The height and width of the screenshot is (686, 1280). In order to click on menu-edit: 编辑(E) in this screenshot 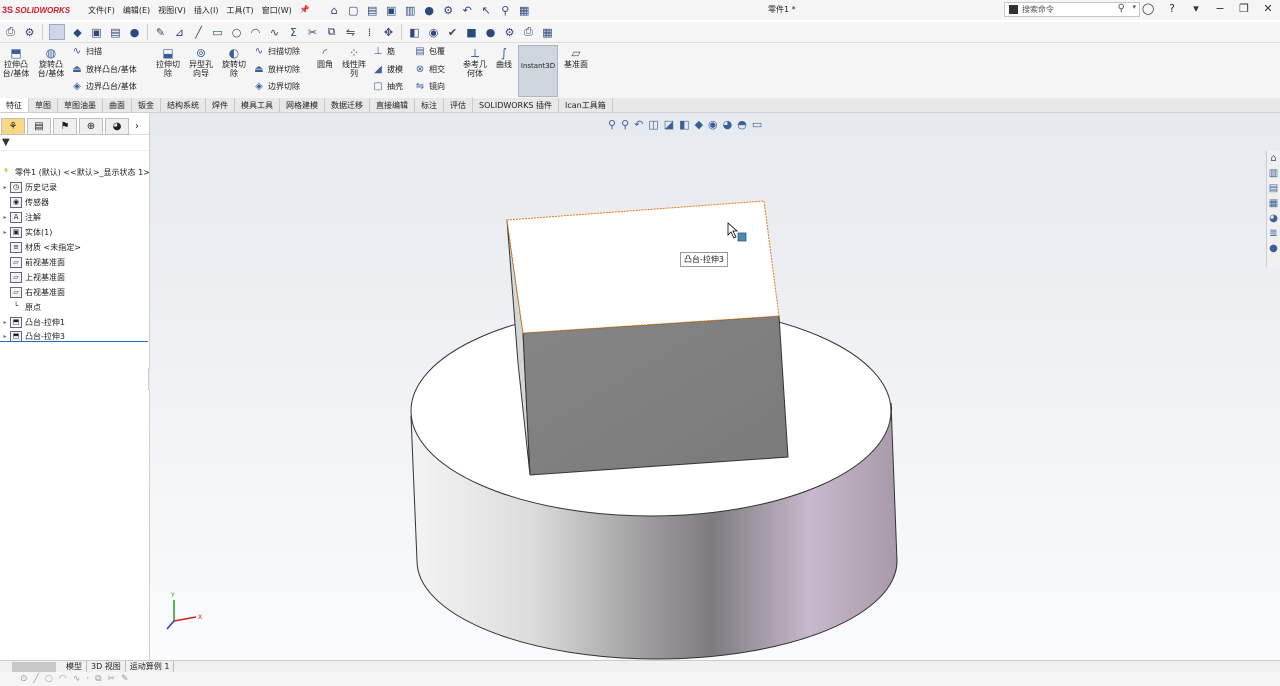, I will do `click(136, 10)`.